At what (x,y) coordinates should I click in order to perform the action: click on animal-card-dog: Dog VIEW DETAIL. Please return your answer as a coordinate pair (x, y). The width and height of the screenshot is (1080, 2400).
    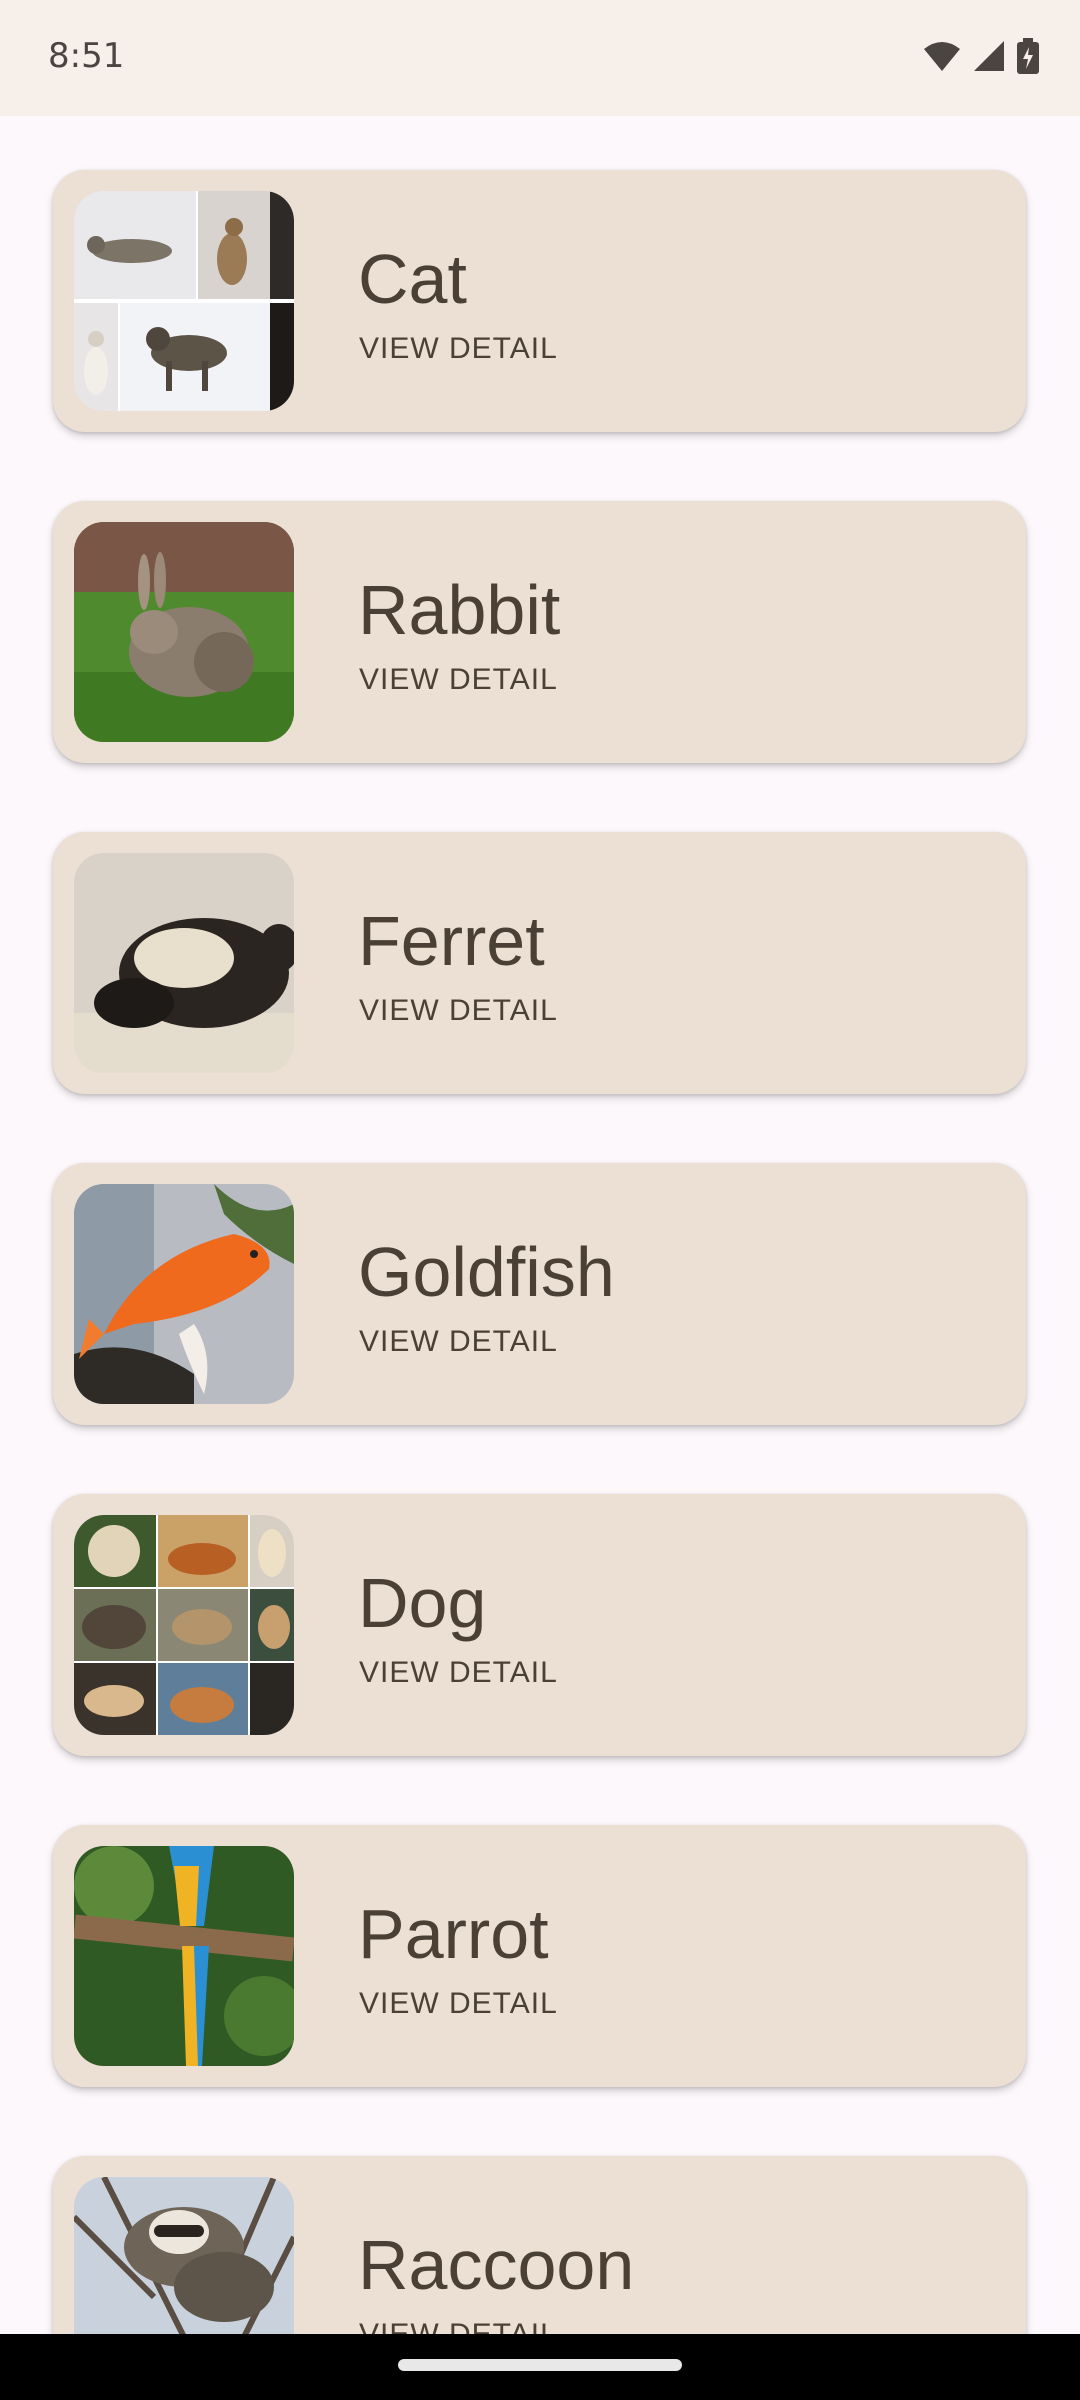
    Looking at the image, I should click on (539, 1625).